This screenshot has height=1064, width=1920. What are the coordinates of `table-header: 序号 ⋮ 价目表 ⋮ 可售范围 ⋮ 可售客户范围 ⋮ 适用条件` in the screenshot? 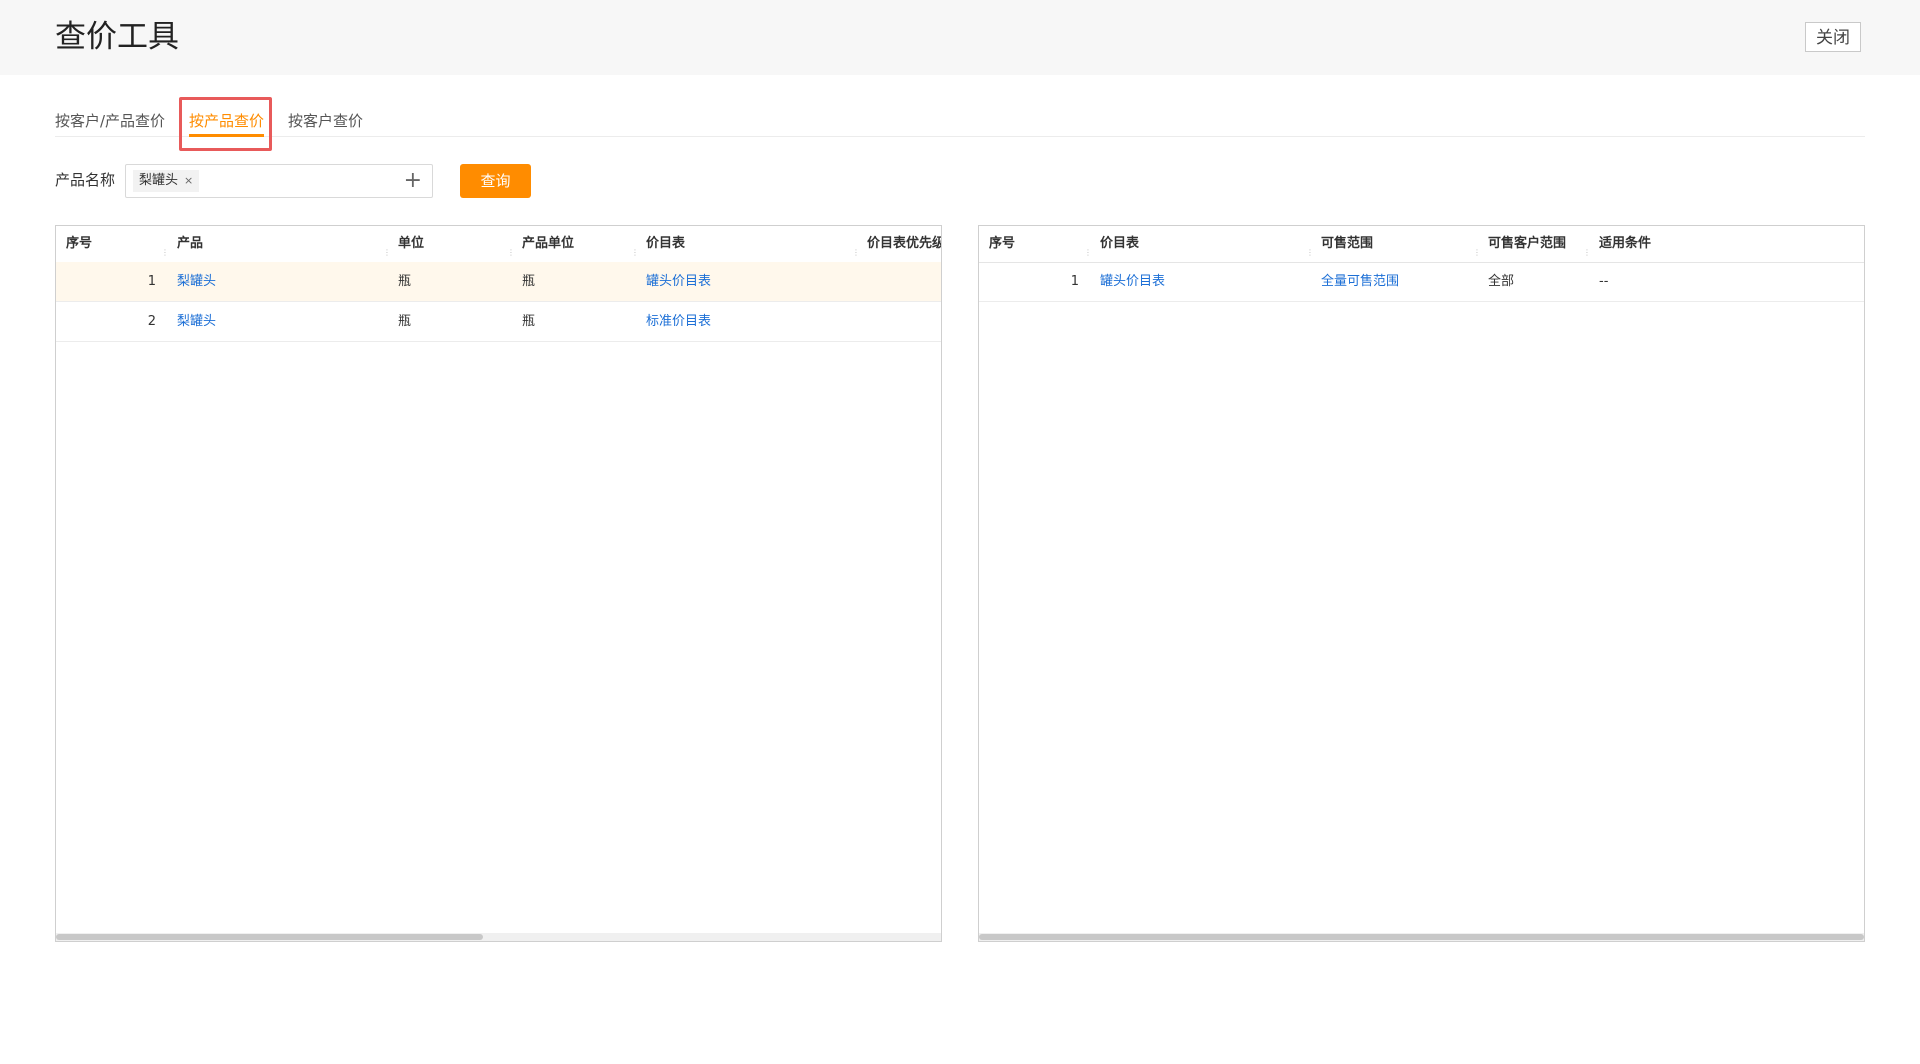 It's located at (1421, 244).